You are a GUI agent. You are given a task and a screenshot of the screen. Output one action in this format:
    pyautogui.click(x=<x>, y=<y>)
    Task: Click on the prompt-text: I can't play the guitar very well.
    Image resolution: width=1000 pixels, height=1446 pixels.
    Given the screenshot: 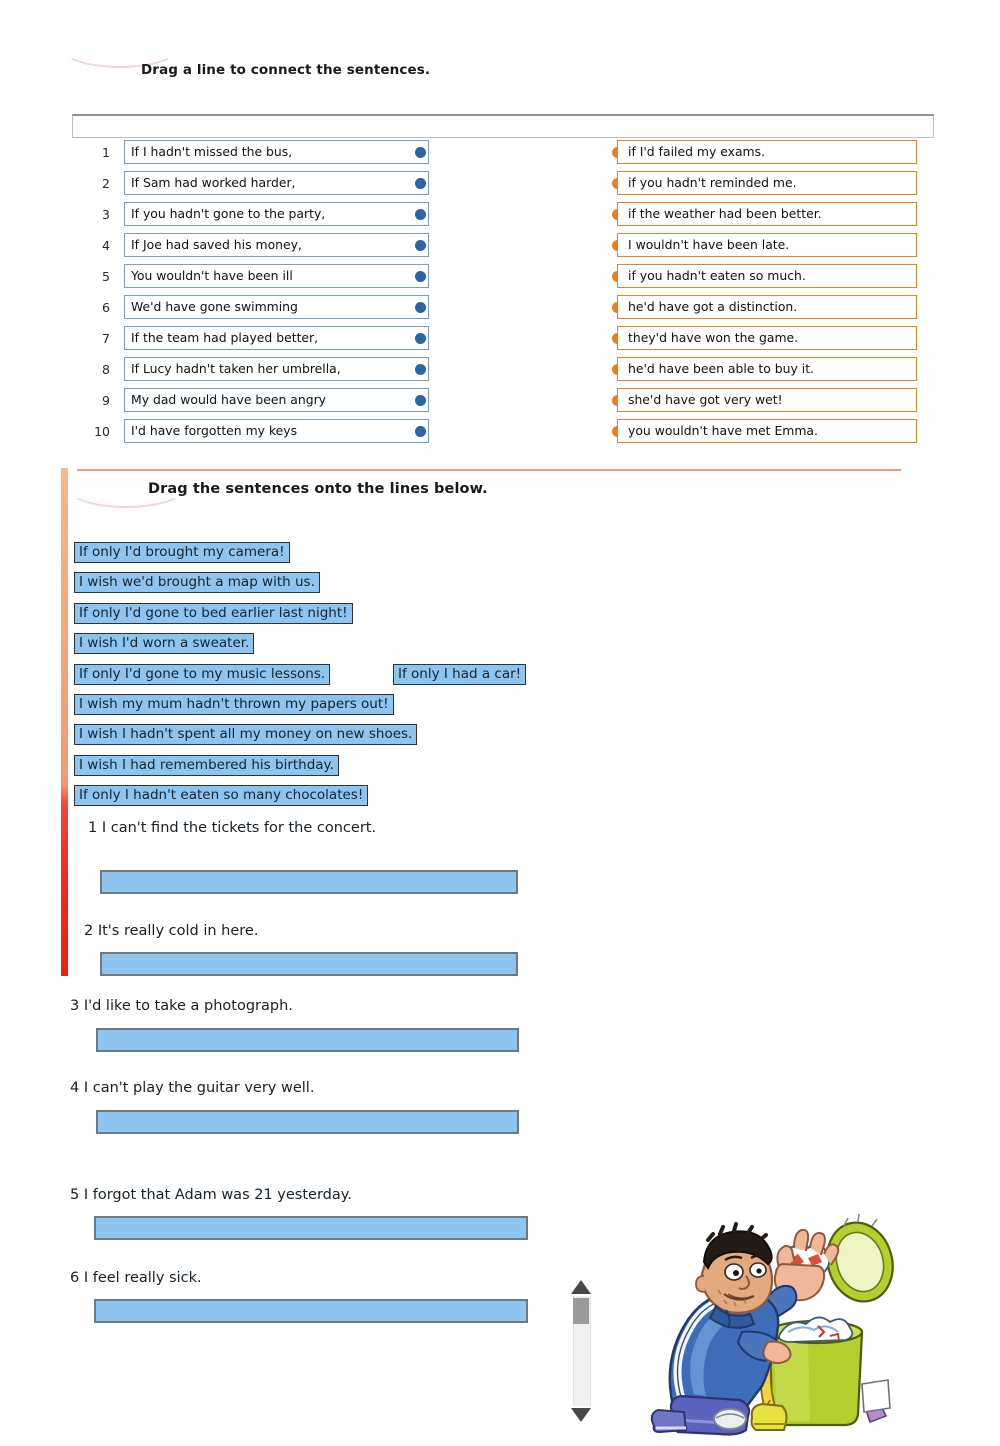 What is the action you would take?
    pyautogui.click(x=199, y=1088)
    